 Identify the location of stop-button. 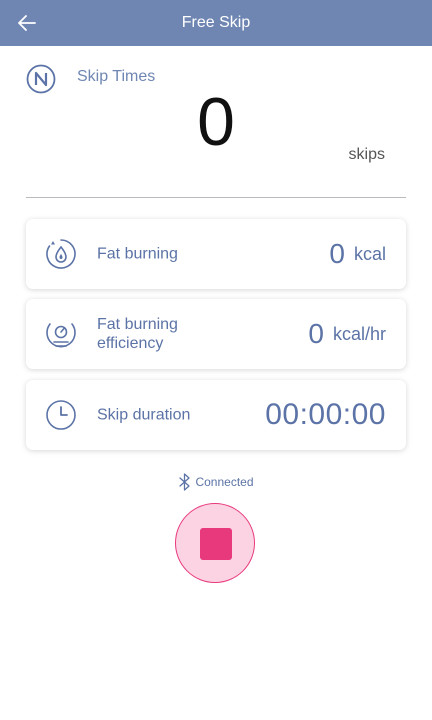
(215, 543).